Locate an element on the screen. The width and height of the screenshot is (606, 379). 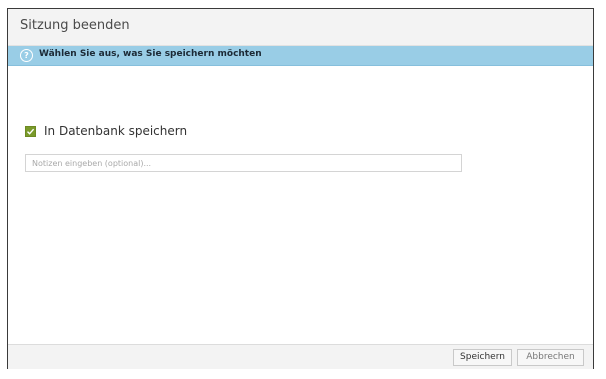
save-to-database-checkbox is located at coordinates (30, 131).